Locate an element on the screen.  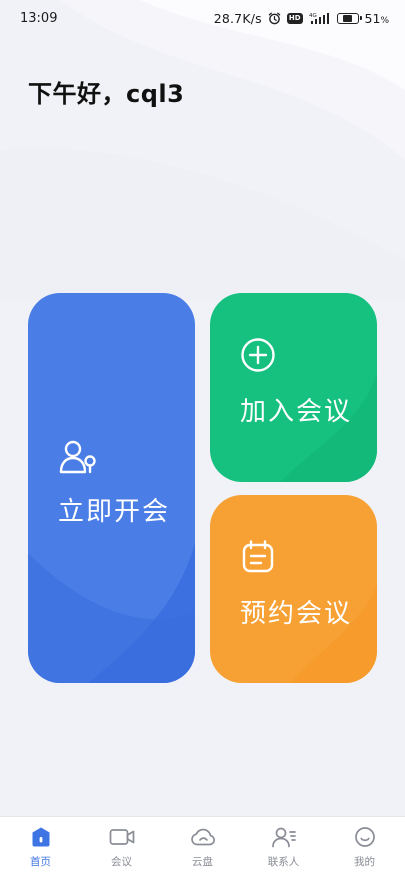
schedule-meeting-label: 预约会议 is located at coordinates (296, 614).